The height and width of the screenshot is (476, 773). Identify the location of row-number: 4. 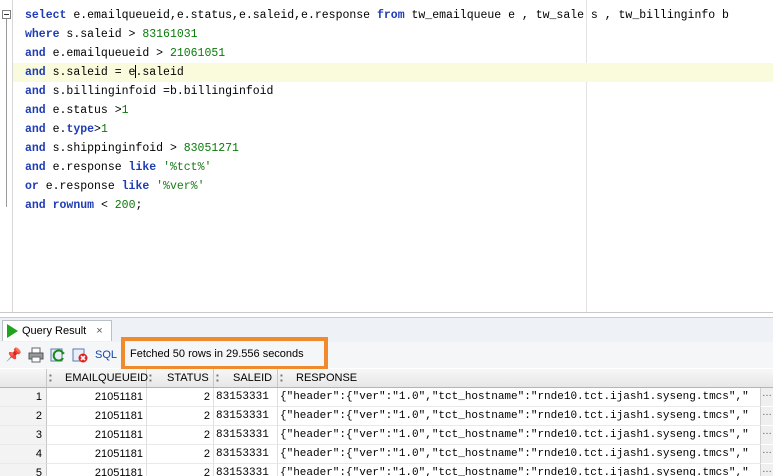
(23, 454).